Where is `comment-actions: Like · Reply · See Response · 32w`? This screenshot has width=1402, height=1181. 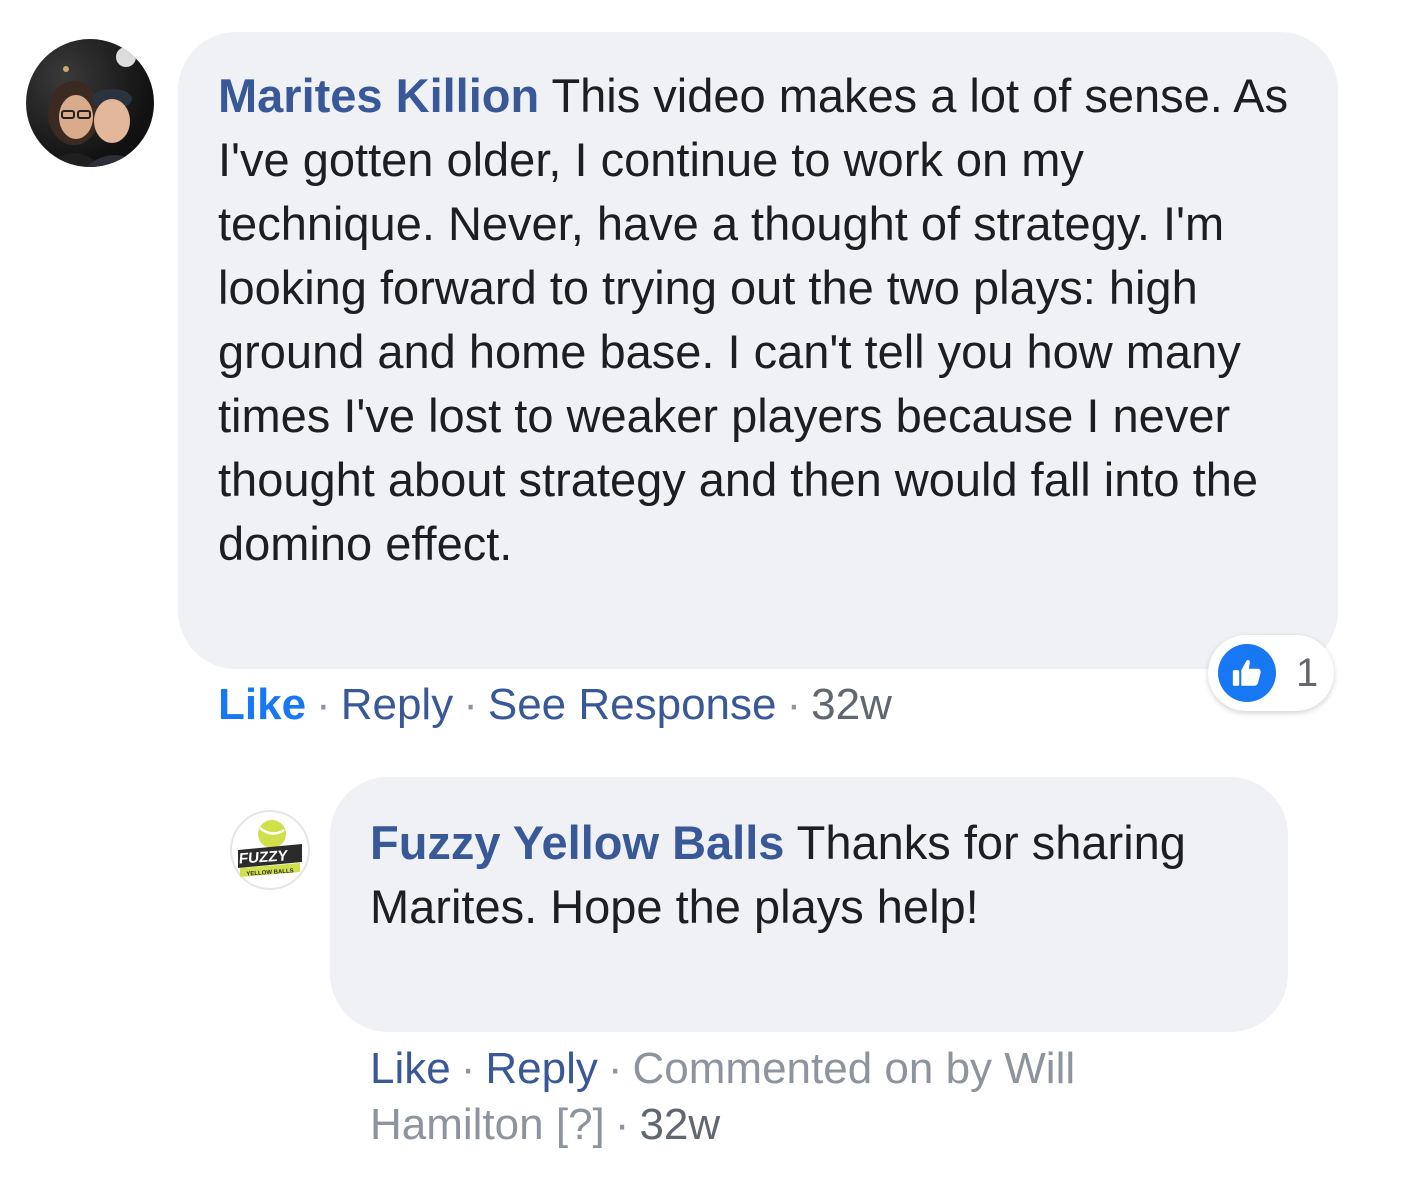 comment-actions: Like · Reply · See Response · 32w is located at coordinates (555, 704).